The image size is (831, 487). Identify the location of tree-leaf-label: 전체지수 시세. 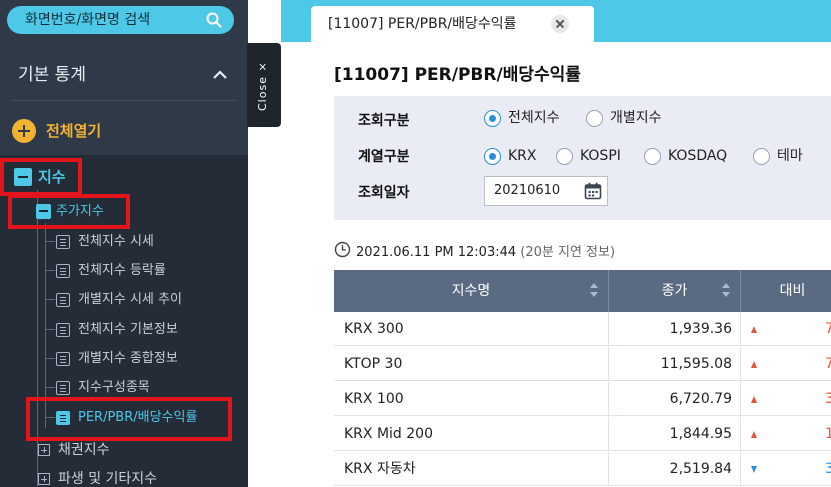
(116, 241).